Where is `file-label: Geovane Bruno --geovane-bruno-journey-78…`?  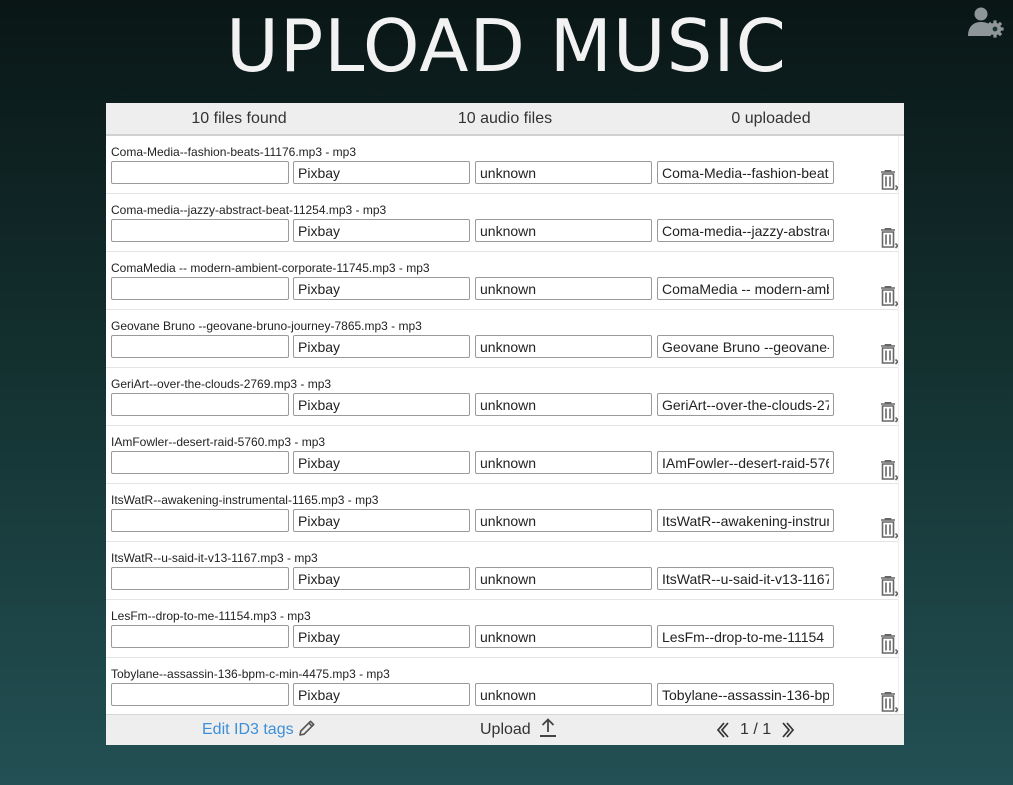
file-label: Geovane Bruno --geovane-bruno-journey-78… is located at coordinates (266, 326).